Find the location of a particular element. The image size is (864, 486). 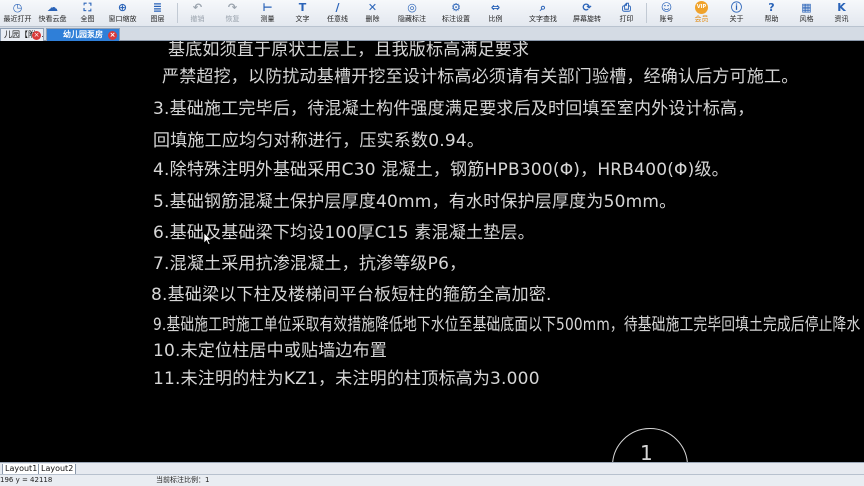

cloud-icon: ☁ is located at coordinates (52, 7).